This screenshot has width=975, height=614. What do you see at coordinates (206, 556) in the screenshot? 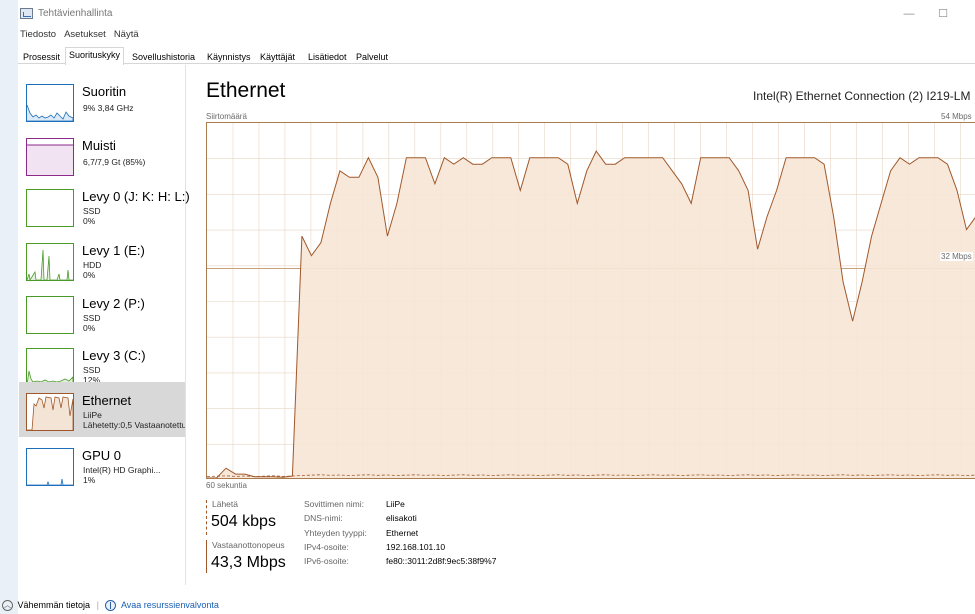
I see `receive-line` at bounding box center [206, 556].